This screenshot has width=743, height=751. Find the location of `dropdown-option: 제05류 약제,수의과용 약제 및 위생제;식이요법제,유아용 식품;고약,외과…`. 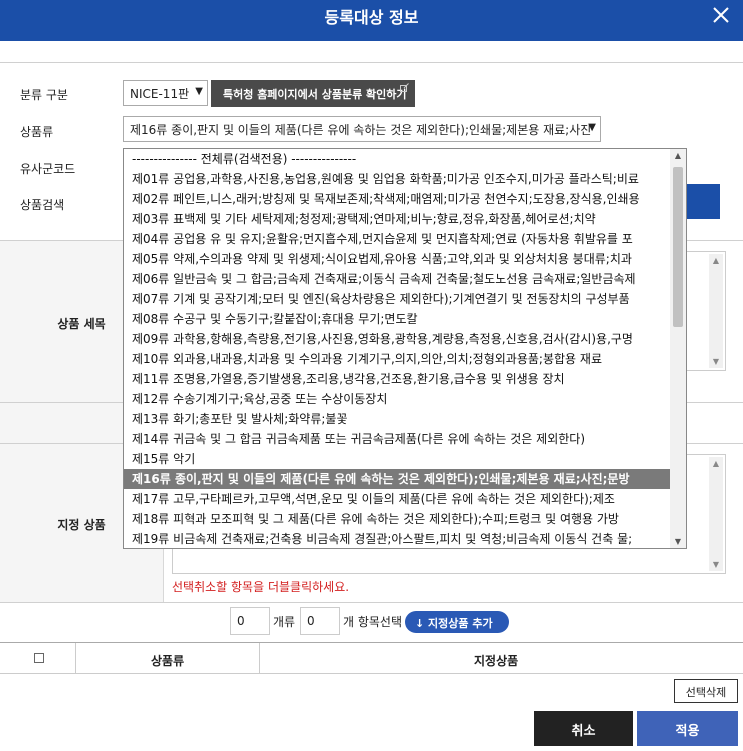

dropdown-option: 제05류 약제,수의과용 약제 및 위생제;식이요법제,유아용 식품;고약,외과… is located at coordinates (397, 259).